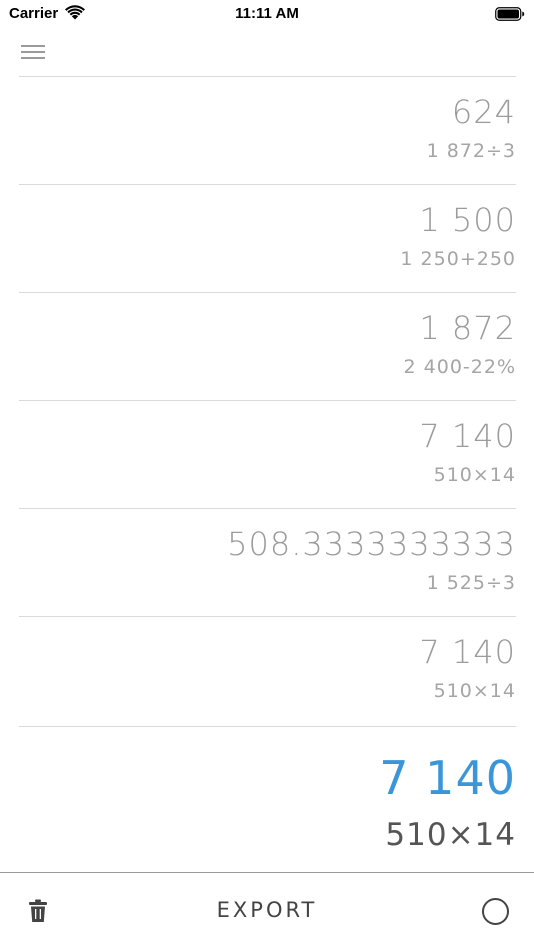  I want to click on status-time: 11:11 AM, so click(267, 13).